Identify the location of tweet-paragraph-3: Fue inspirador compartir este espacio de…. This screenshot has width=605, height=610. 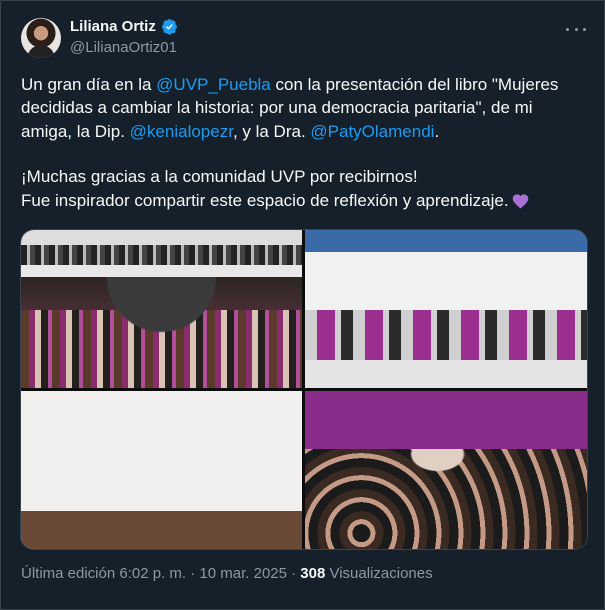
(301, 200).